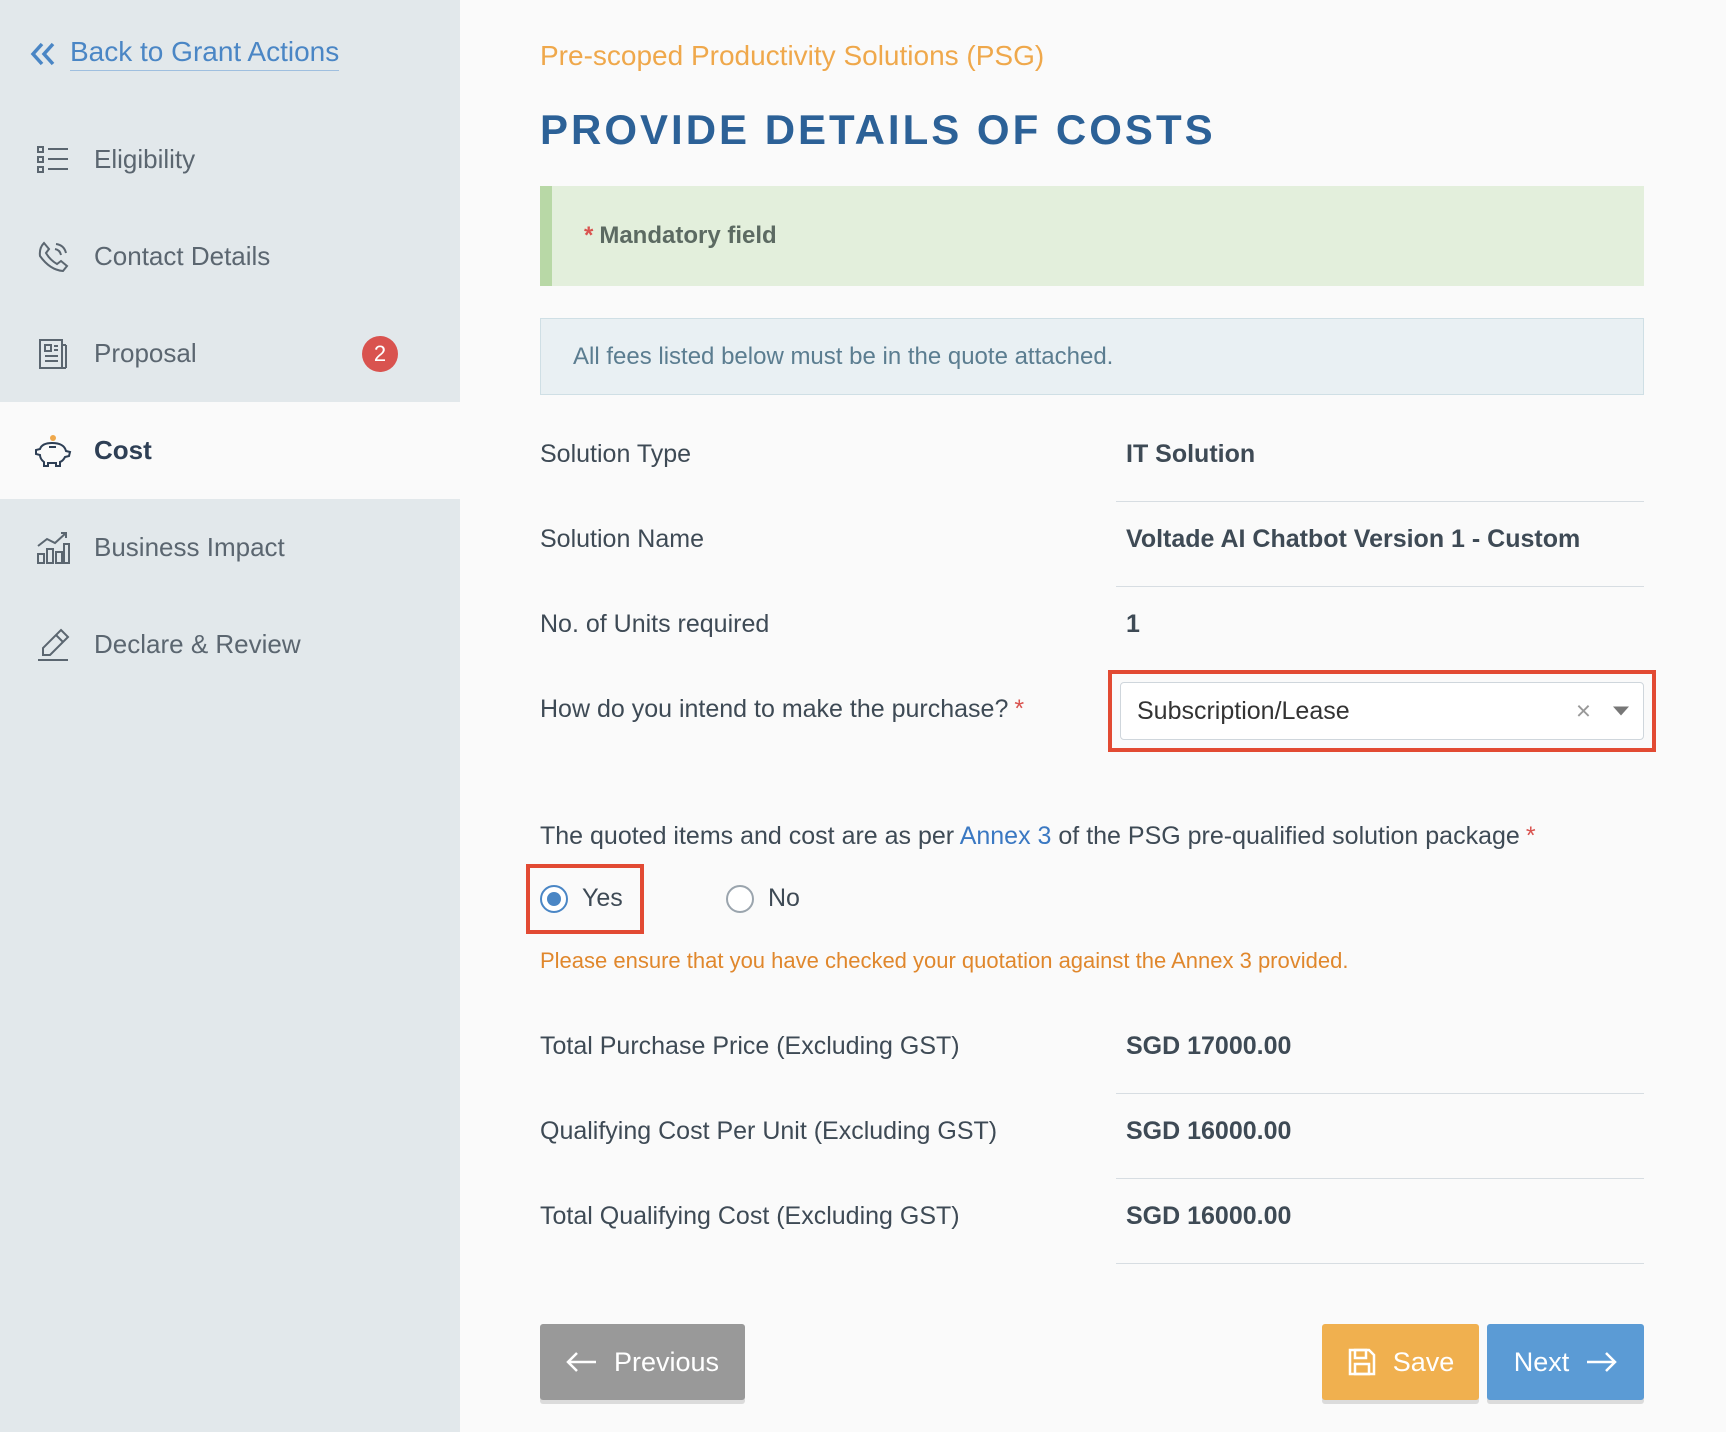 This screenshot has height=1432, width=1726. I want to click on sidebar-item-proposal: Proposal 2, so click(230, 353).